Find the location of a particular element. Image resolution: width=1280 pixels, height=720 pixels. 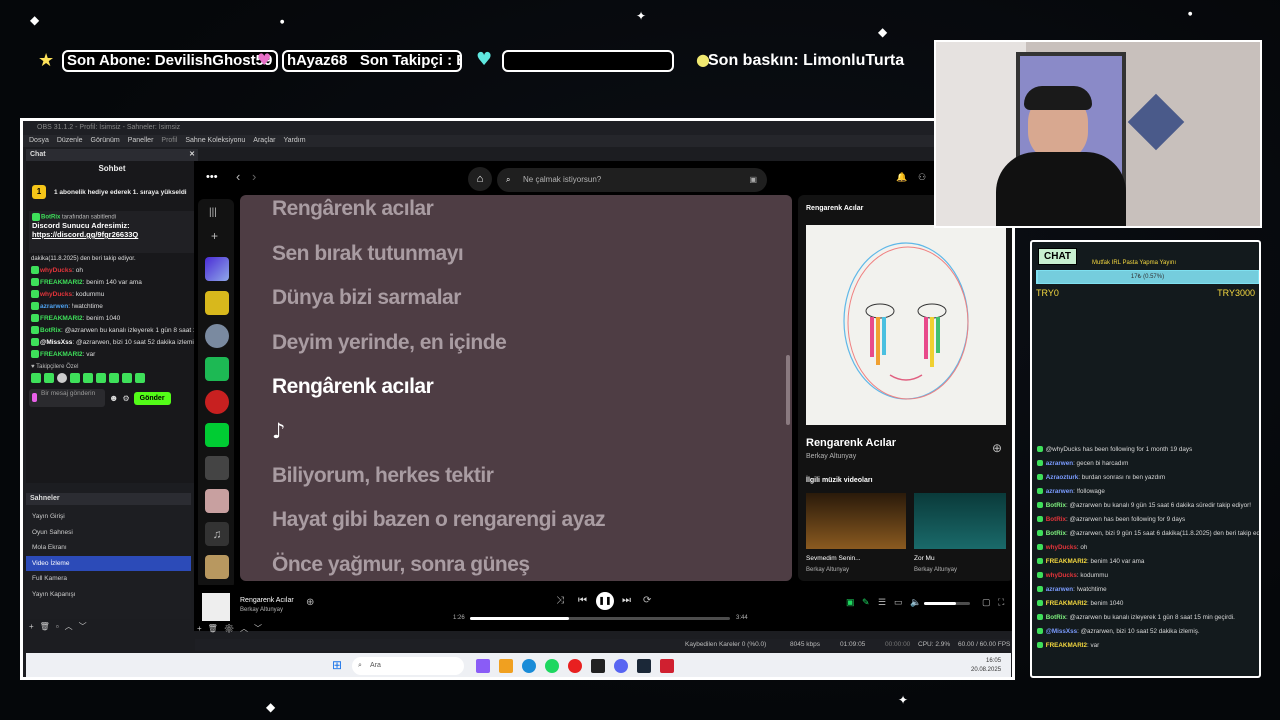

lyric-line: ♪ is located at coordinates (278, 431).